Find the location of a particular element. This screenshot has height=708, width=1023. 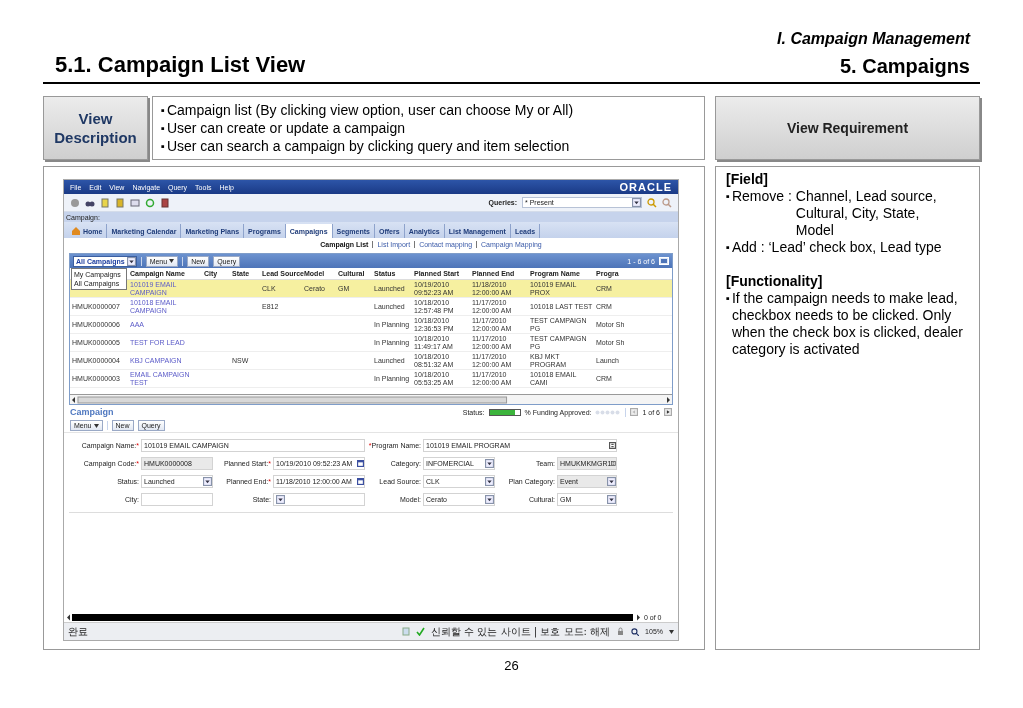

page-number: 26 is located at coordinates (511, 665).